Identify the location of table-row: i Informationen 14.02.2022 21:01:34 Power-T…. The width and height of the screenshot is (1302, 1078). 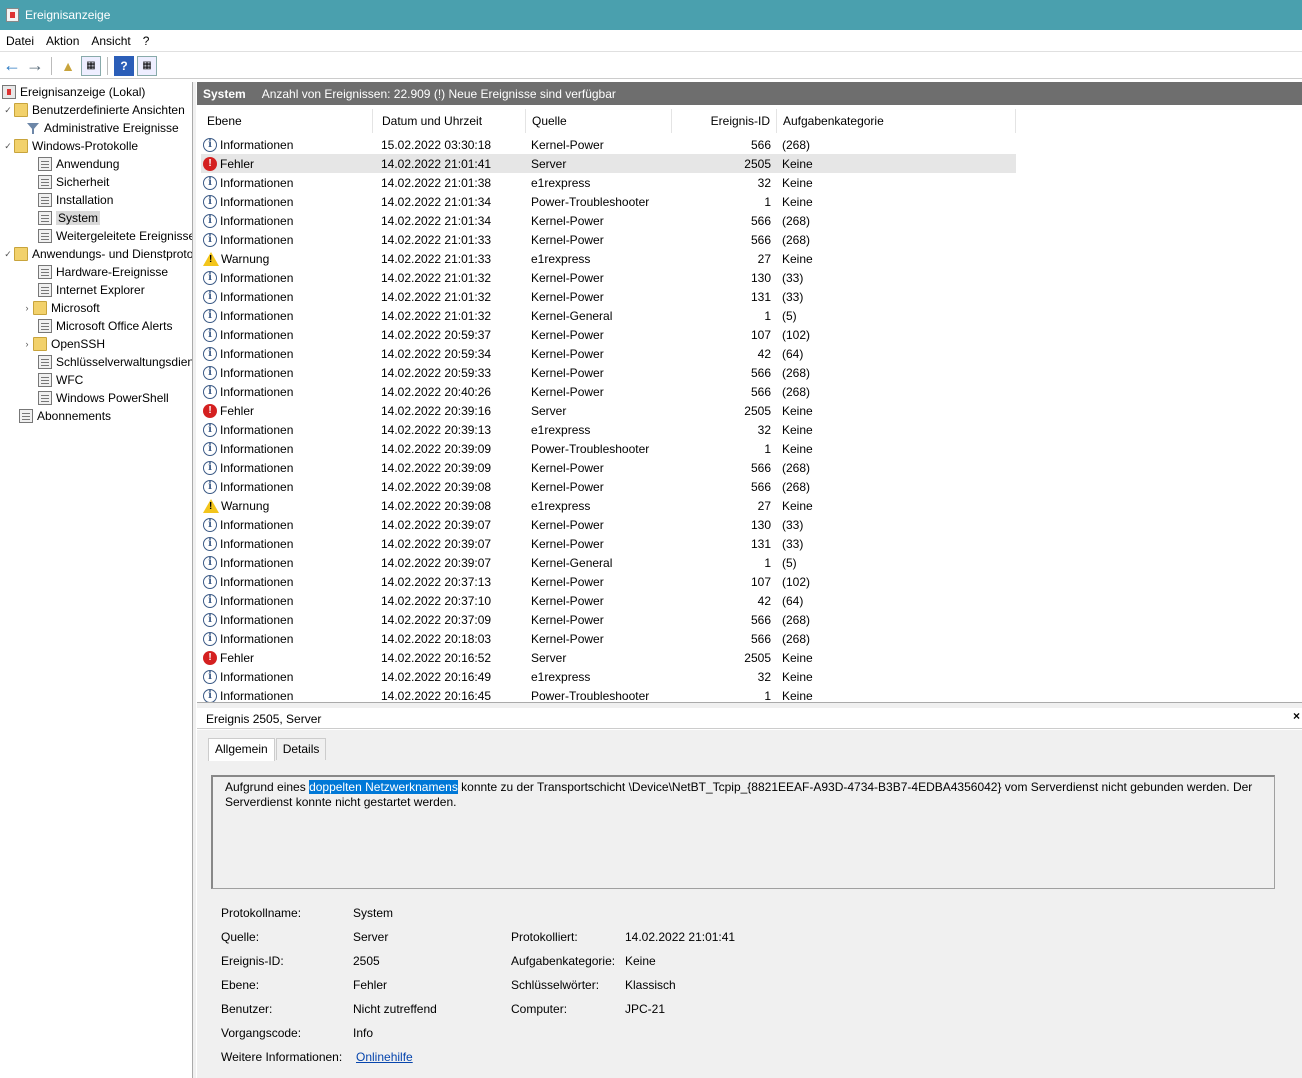
(608, 201).